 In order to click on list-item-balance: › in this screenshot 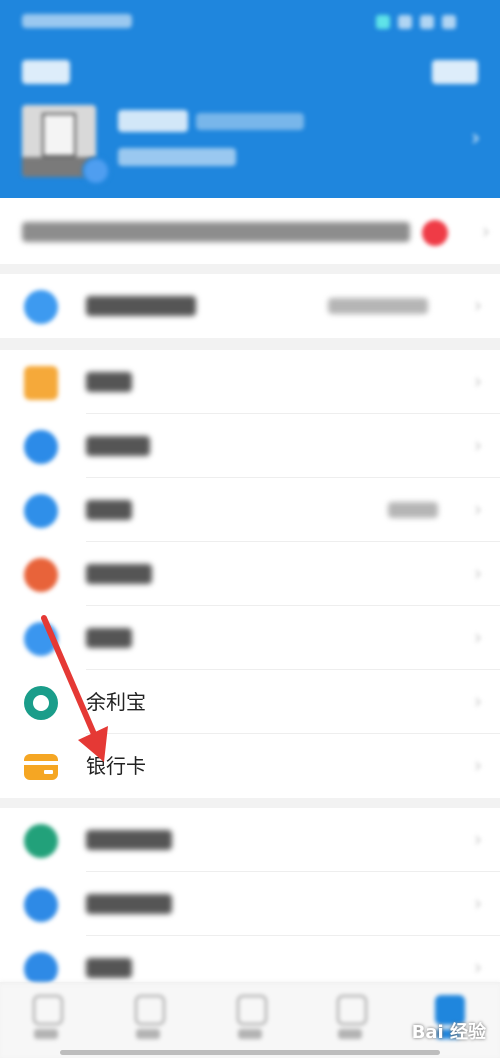, I will do `click(250, 510)`.